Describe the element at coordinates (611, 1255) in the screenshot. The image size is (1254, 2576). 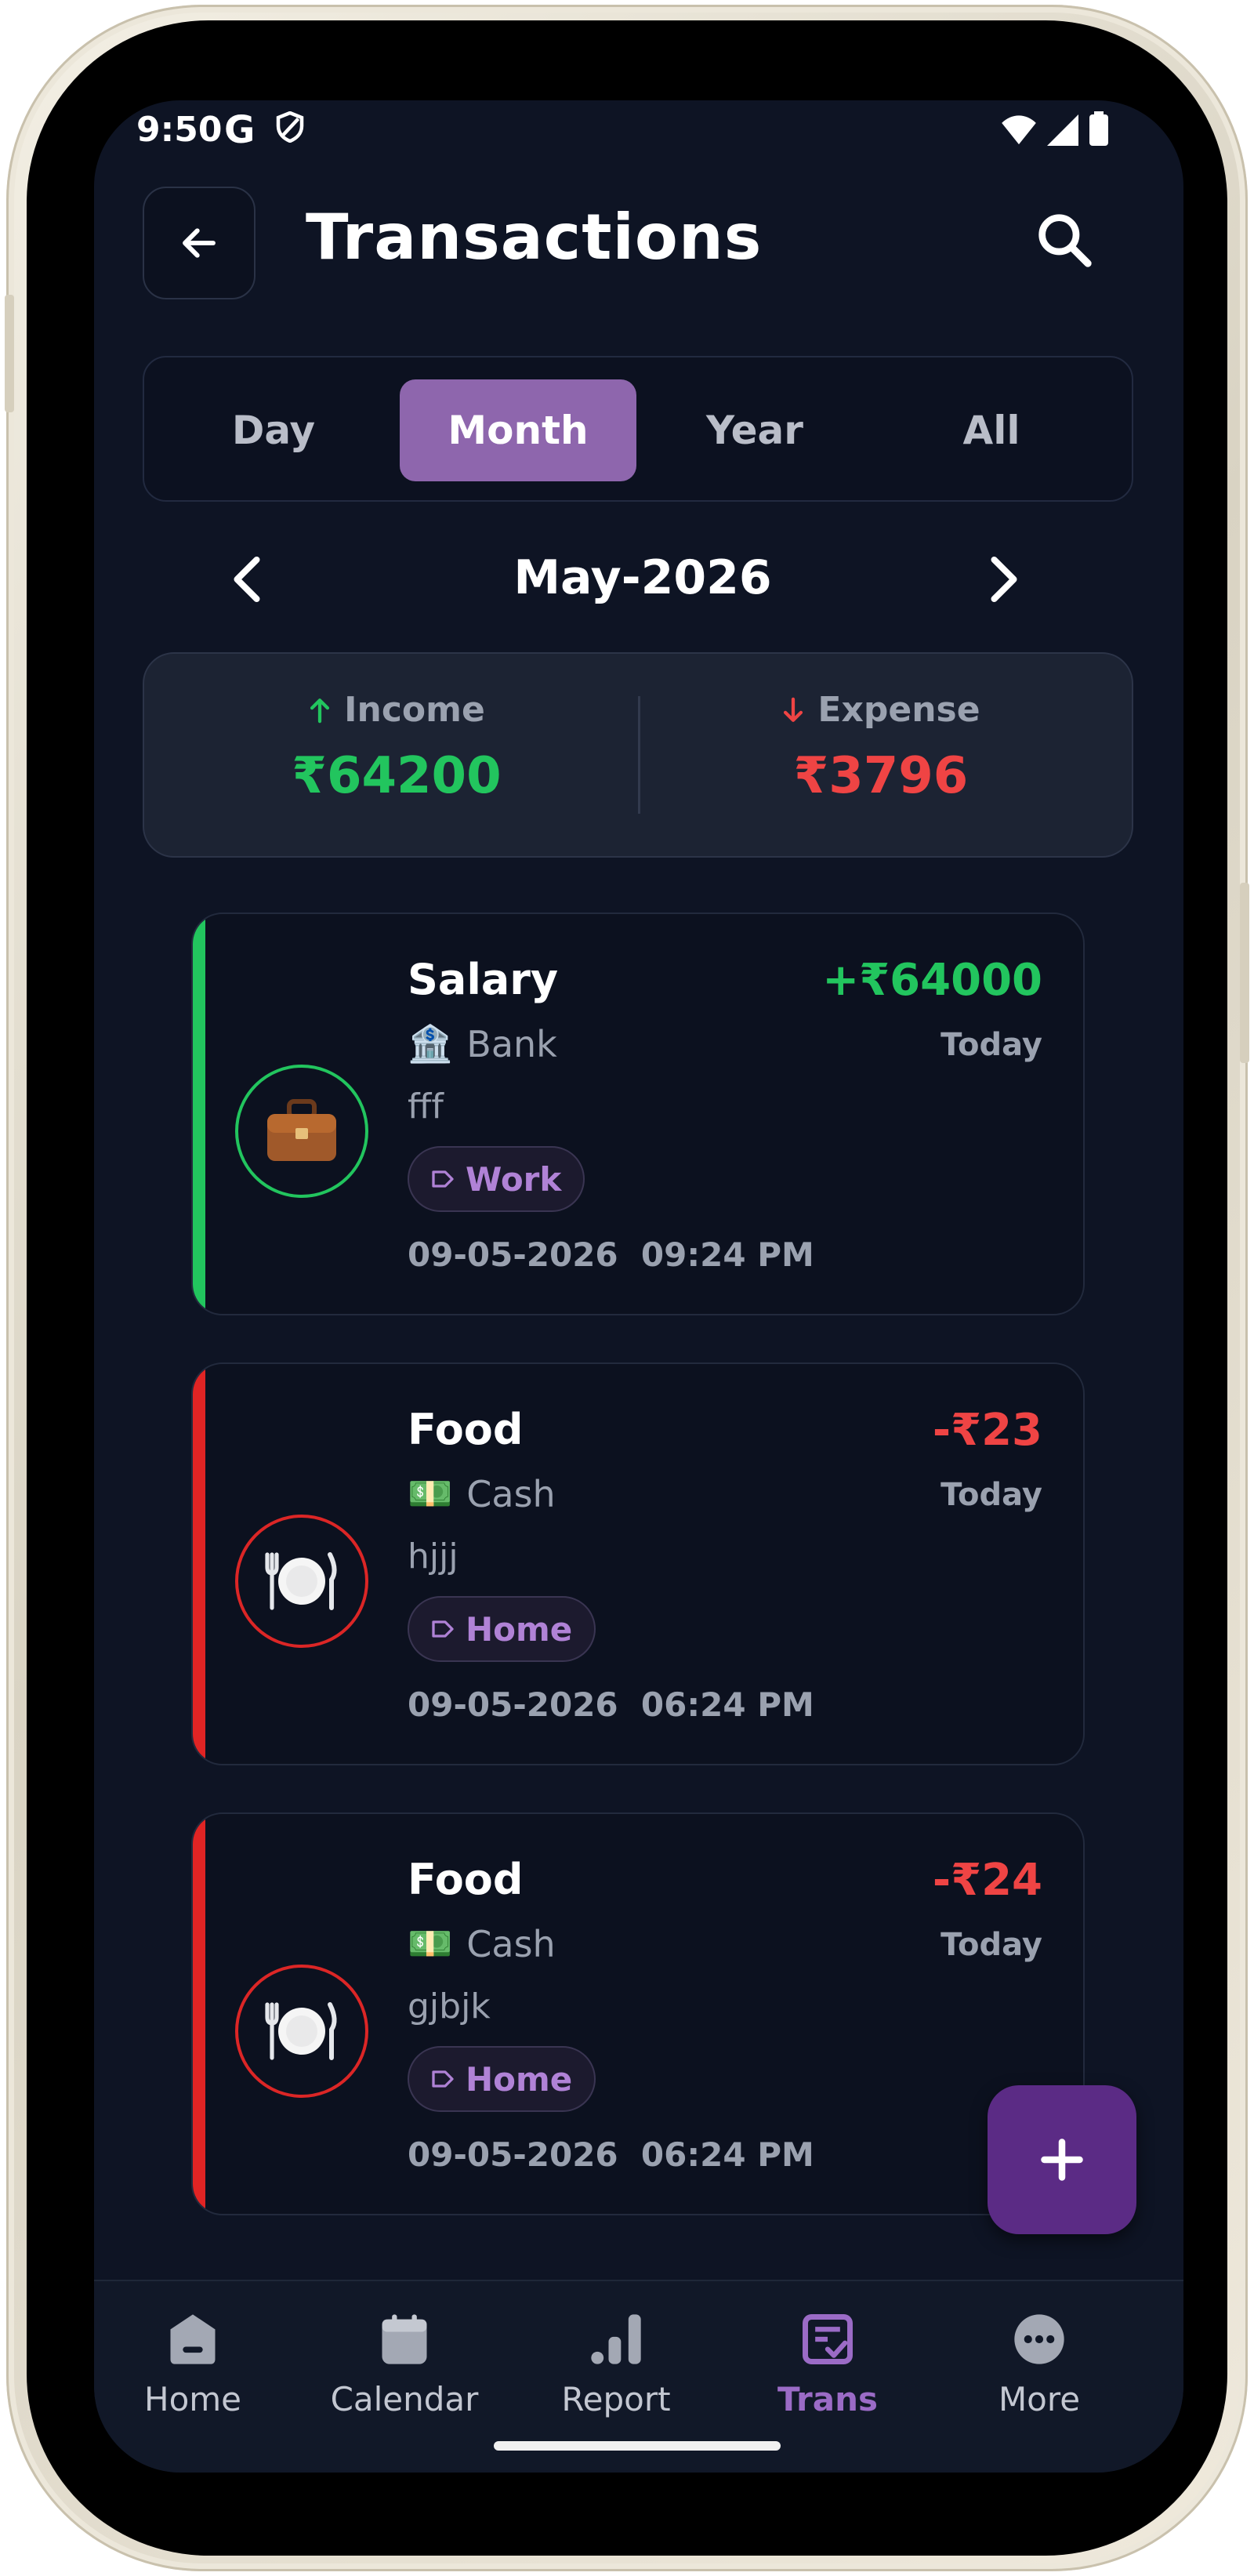
I see `transaction-datetime: 09-05-2026 09:24 PM` at that location.